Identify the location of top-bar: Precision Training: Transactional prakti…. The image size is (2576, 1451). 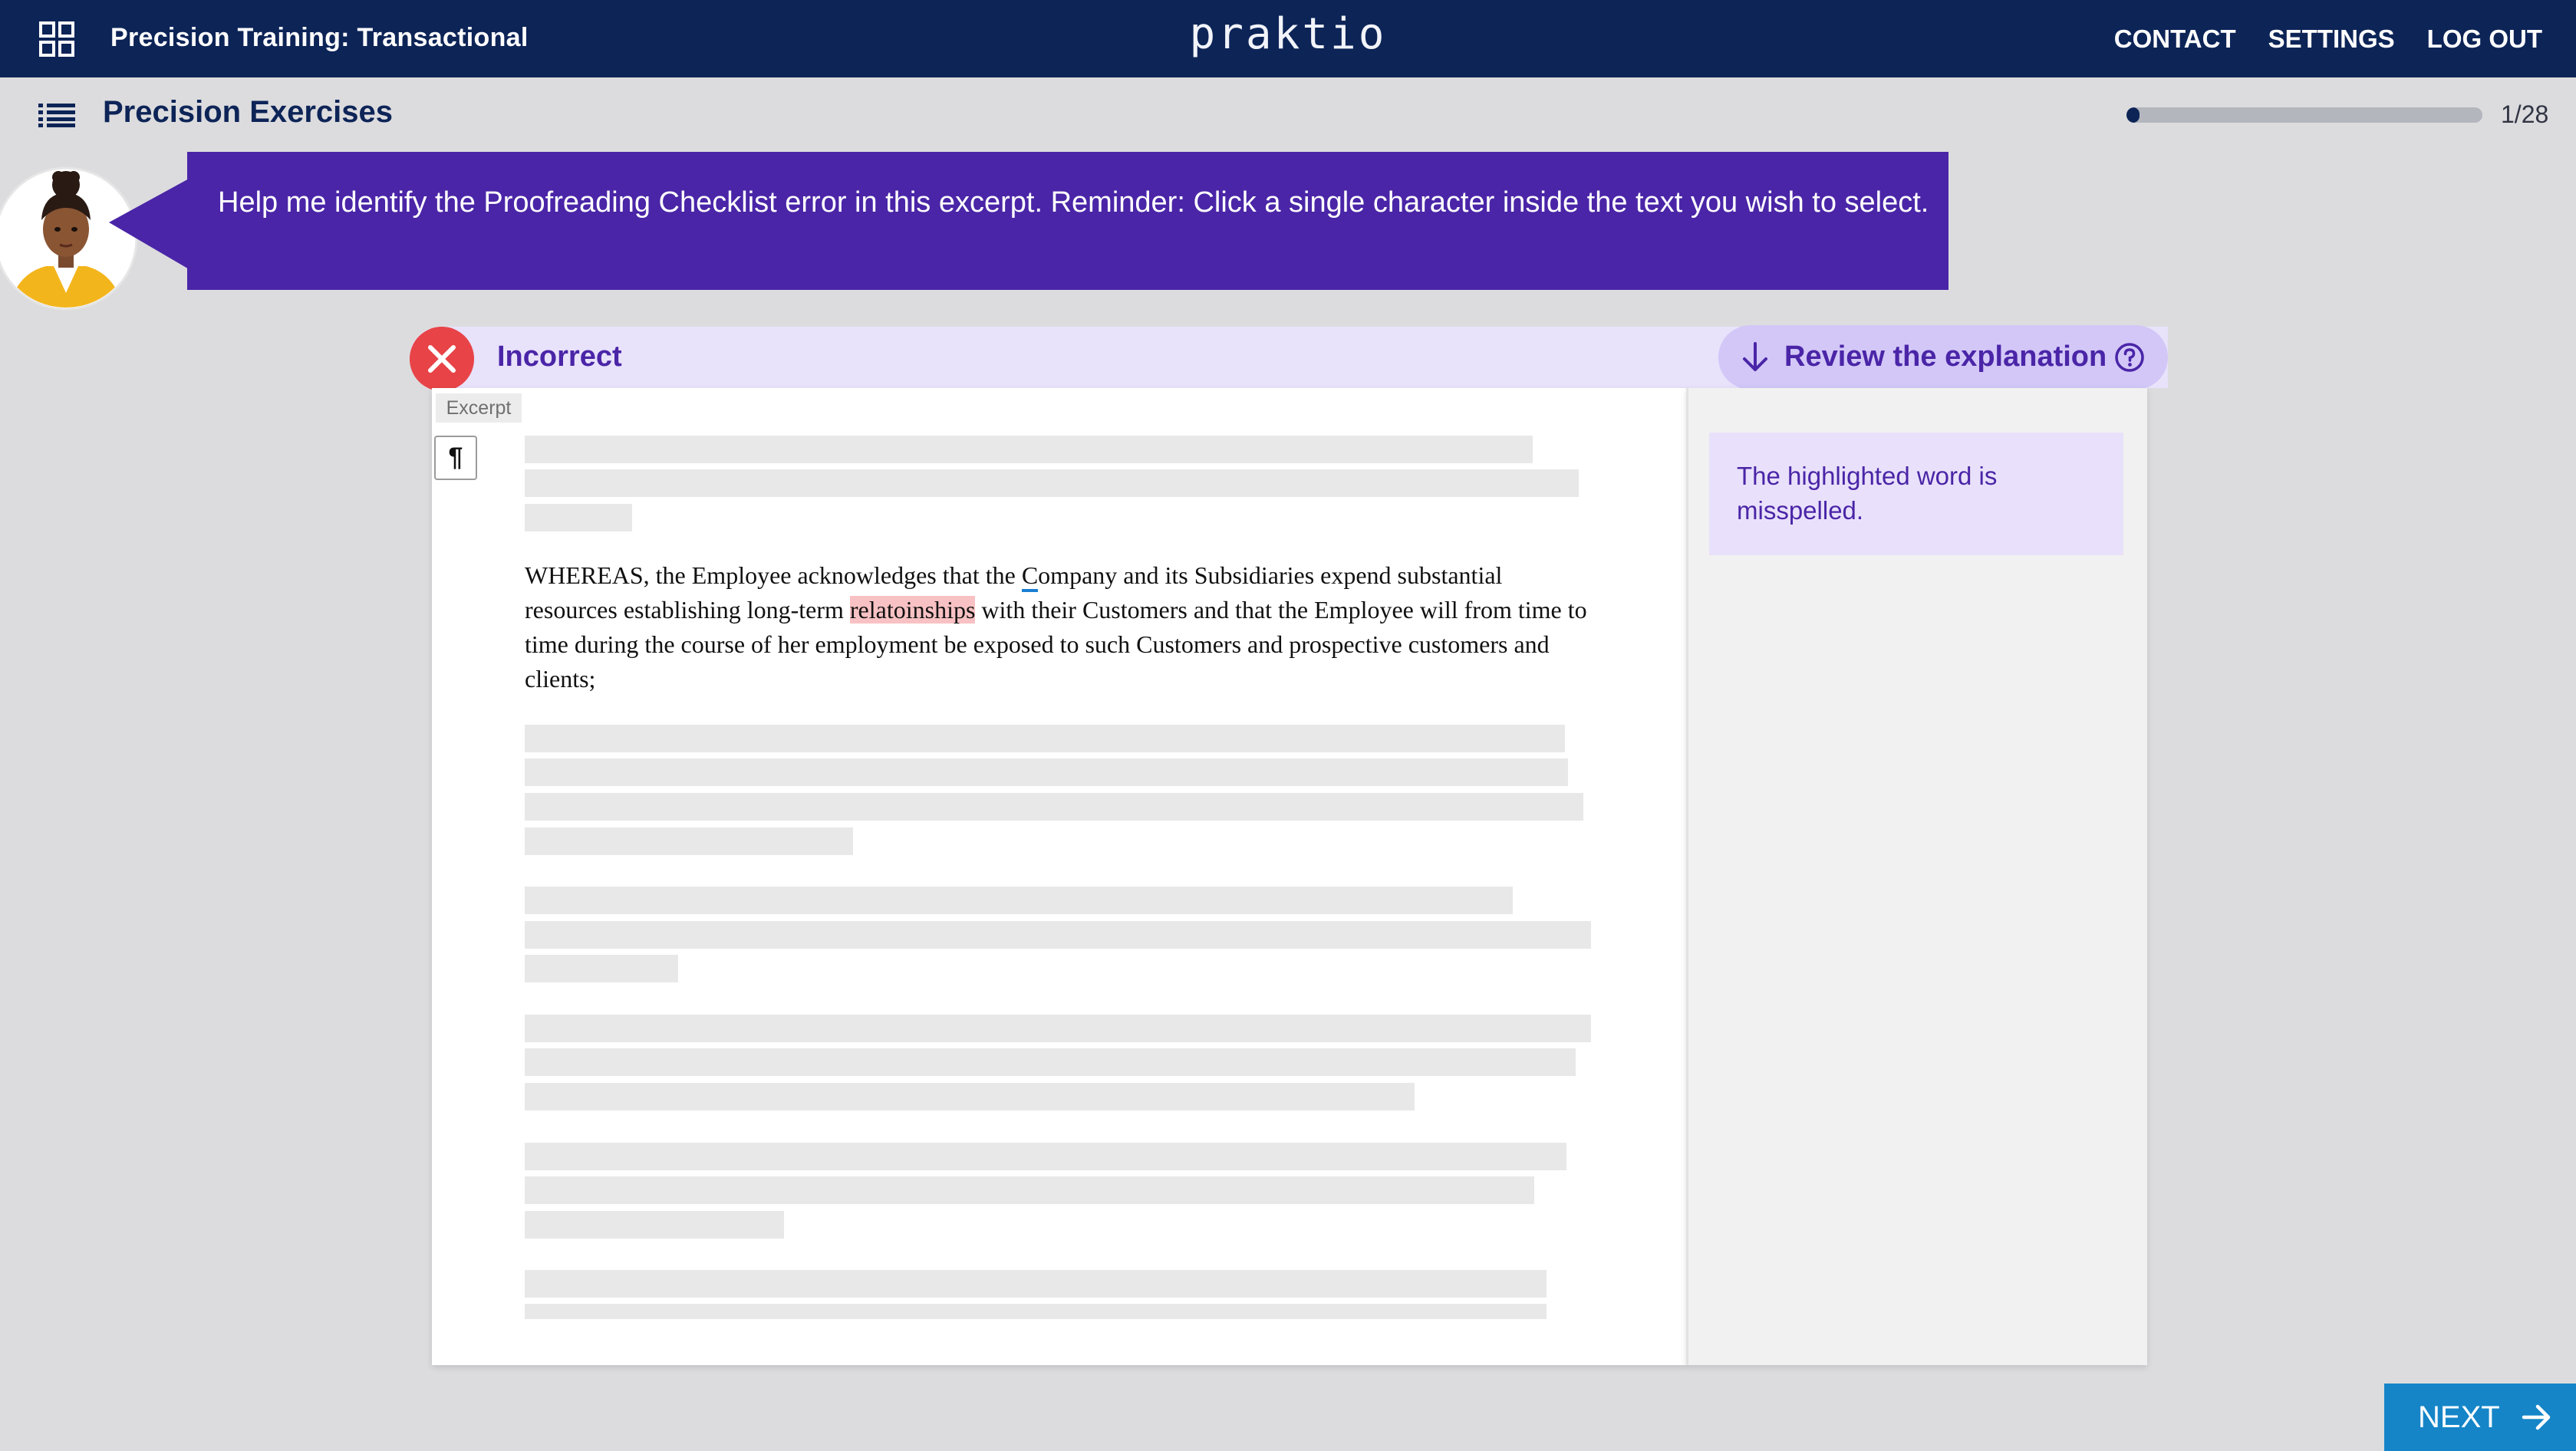
(1288, 38).